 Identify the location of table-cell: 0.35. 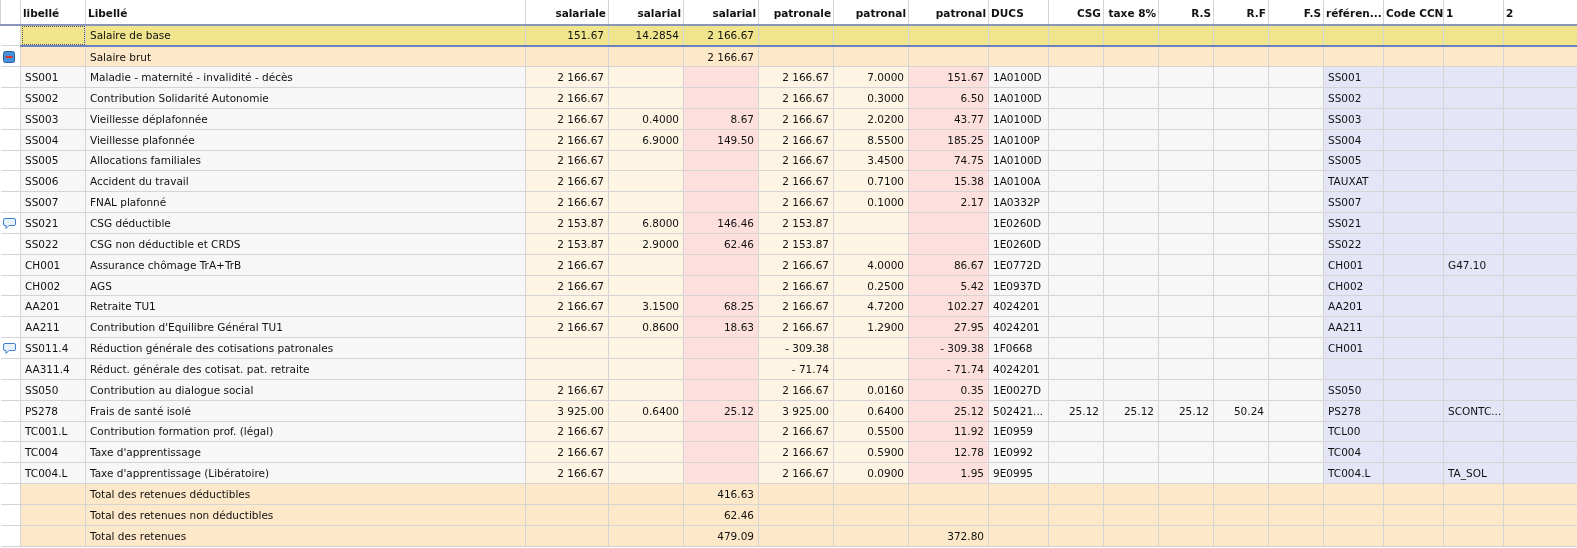
(972, 389).